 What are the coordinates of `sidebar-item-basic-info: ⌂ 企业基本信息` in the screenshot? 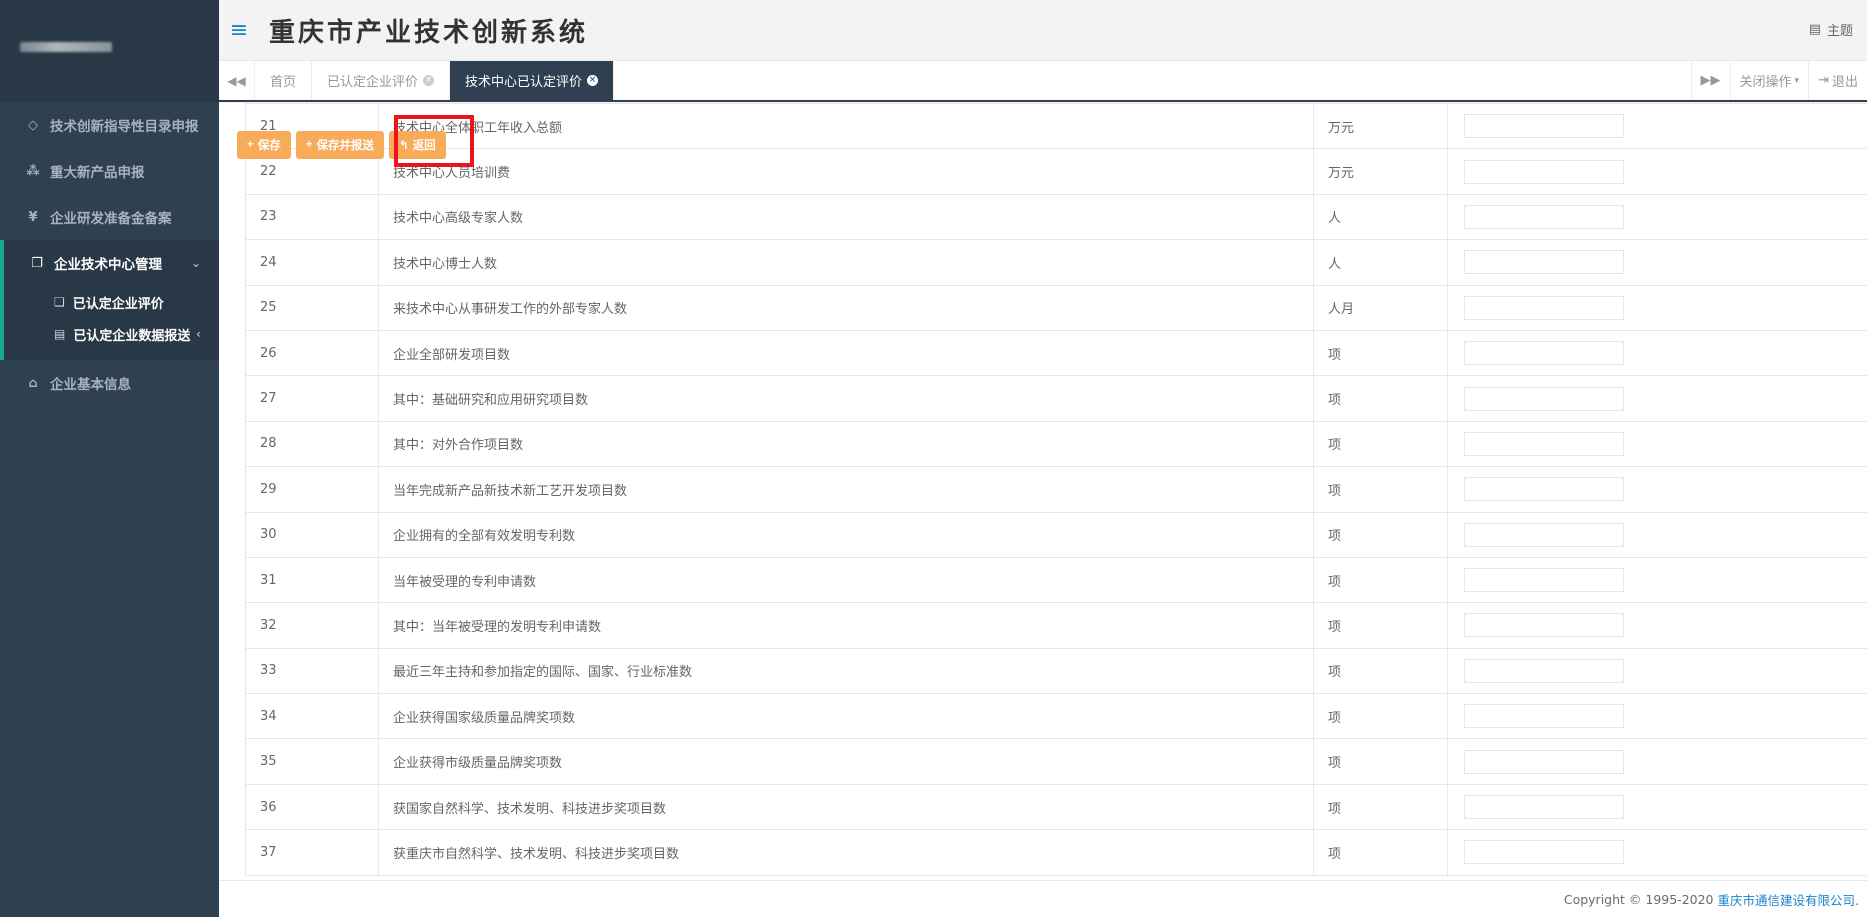 It's located at (109, 383).